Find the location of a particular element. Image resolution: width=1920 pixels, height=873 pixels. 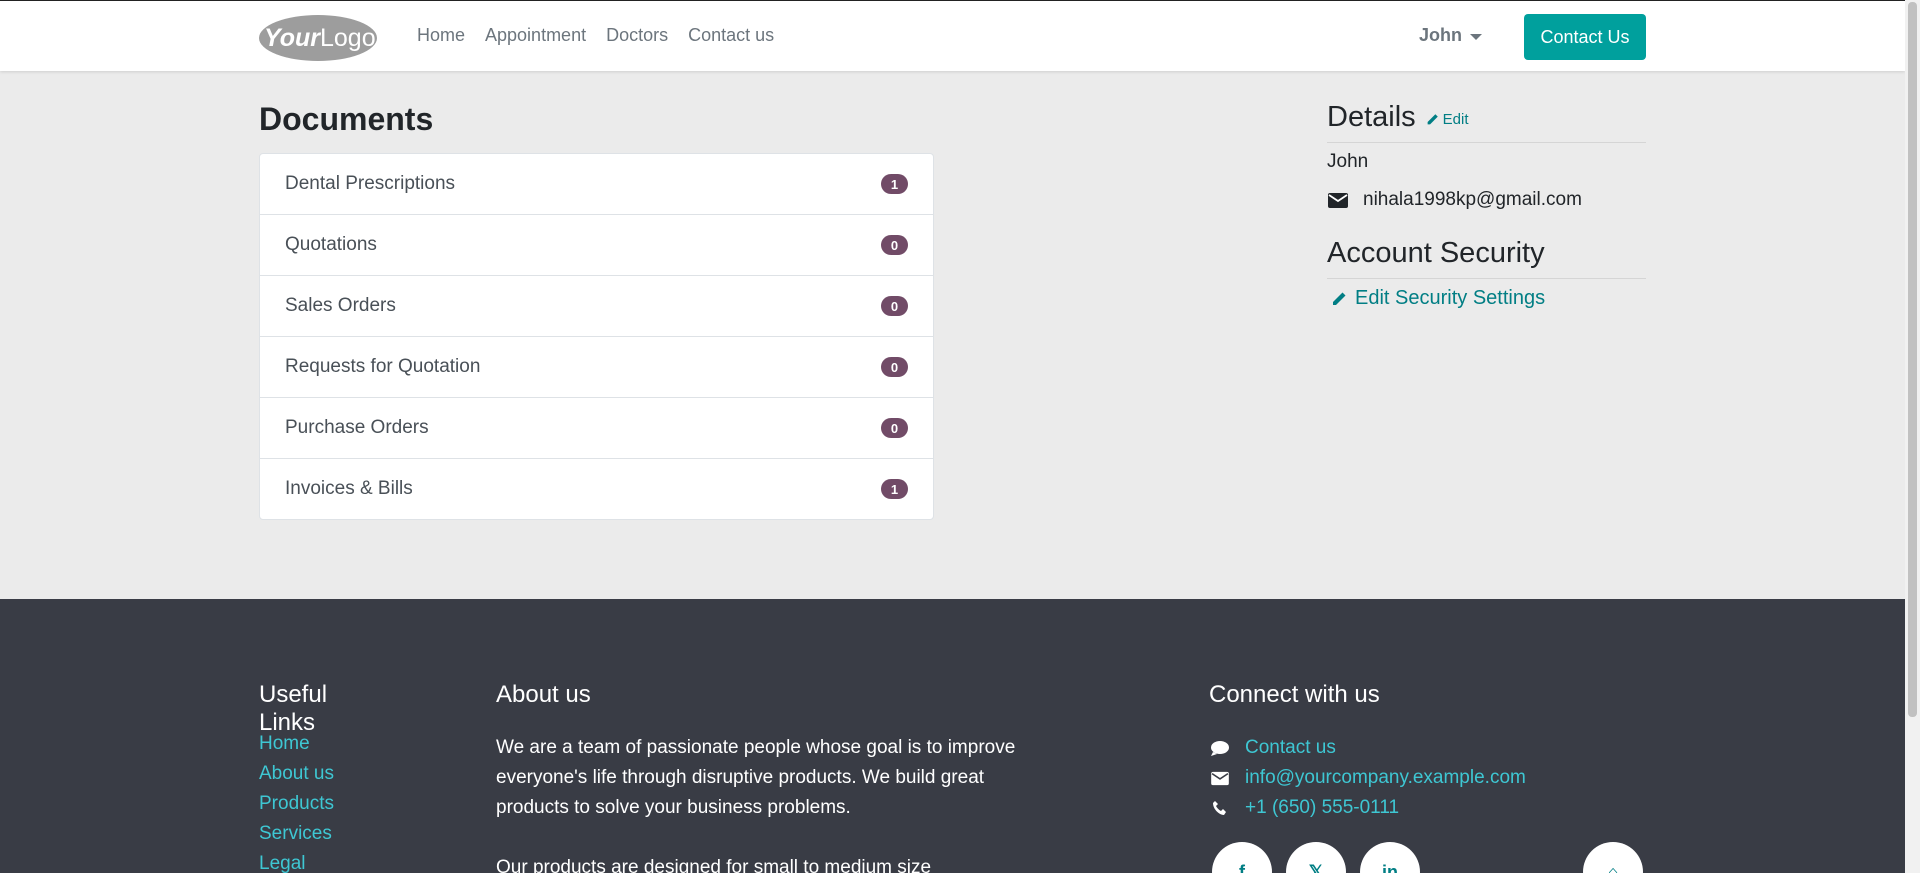

account-security-header: Account Security is located at coordinates (1486, 258).